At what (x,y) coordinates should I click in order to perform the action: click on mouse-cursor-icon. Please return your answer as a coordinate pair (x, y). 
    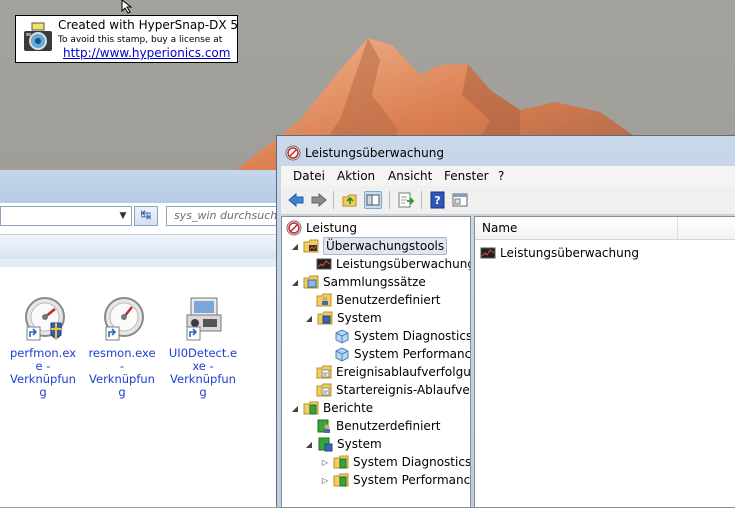
    Looking at the image, I should click on (127, 7).